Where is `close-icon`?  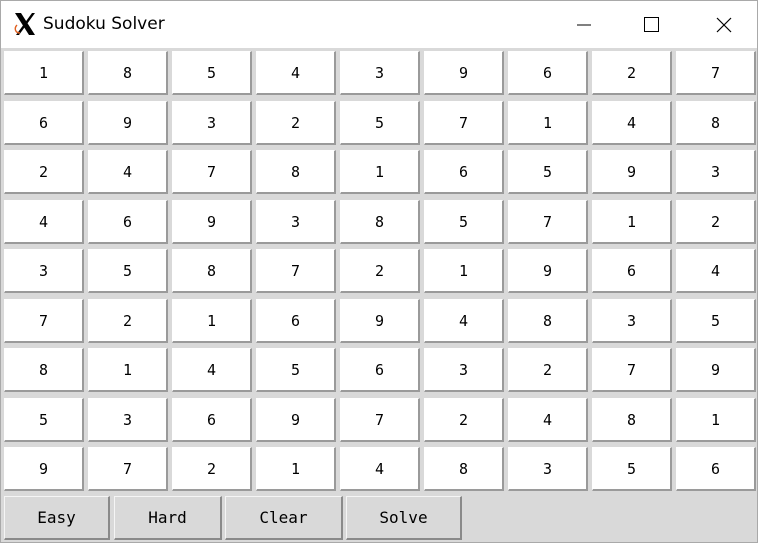 close-icon is located at coordinates (724, 24).